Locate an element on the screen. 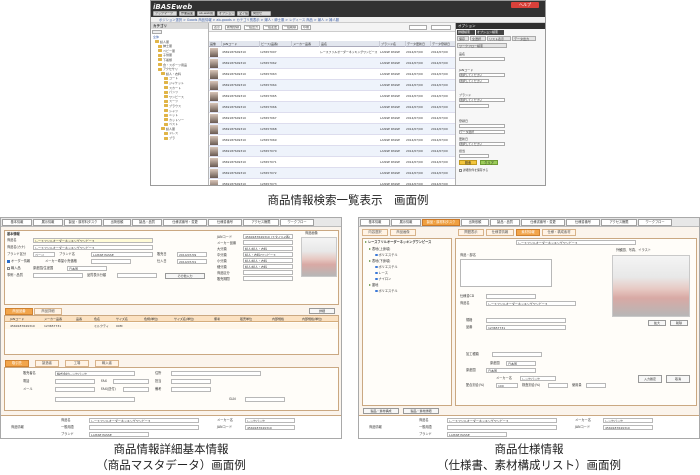 Image resolution: width=700 pixels, height=475 pixels. tab-supplier: 取引先 is located at coordinates (17, 363).